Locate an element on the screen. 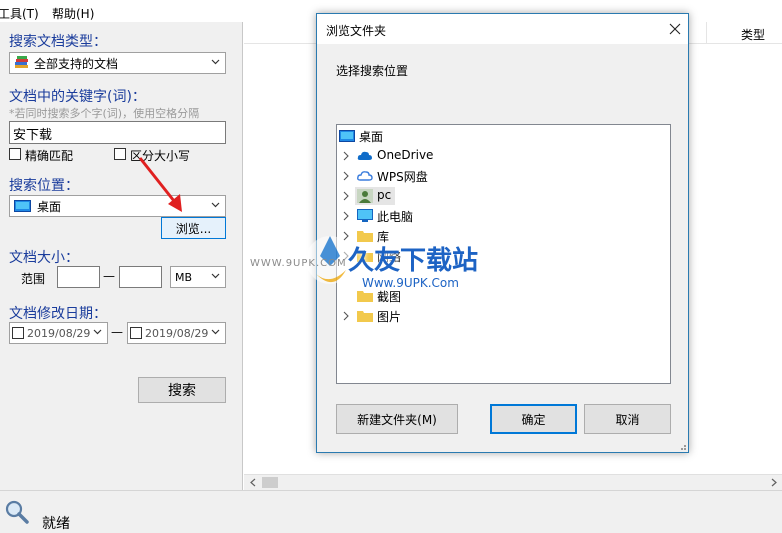  tree-item-onedrive: OneDrive is located at coordinates (503, 156).